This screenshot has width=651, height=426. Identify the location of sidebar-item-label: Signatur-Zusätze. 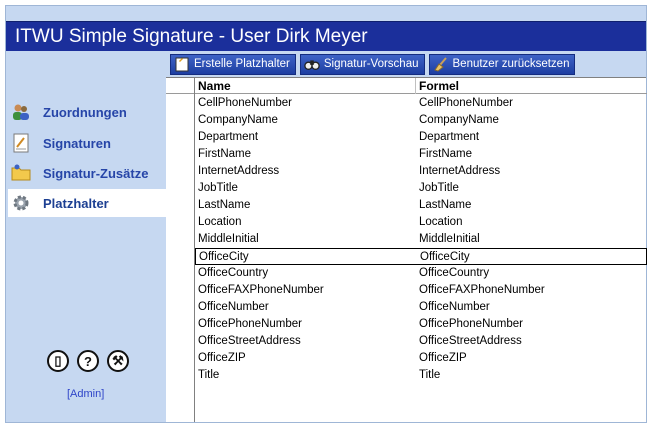
(96, 173).